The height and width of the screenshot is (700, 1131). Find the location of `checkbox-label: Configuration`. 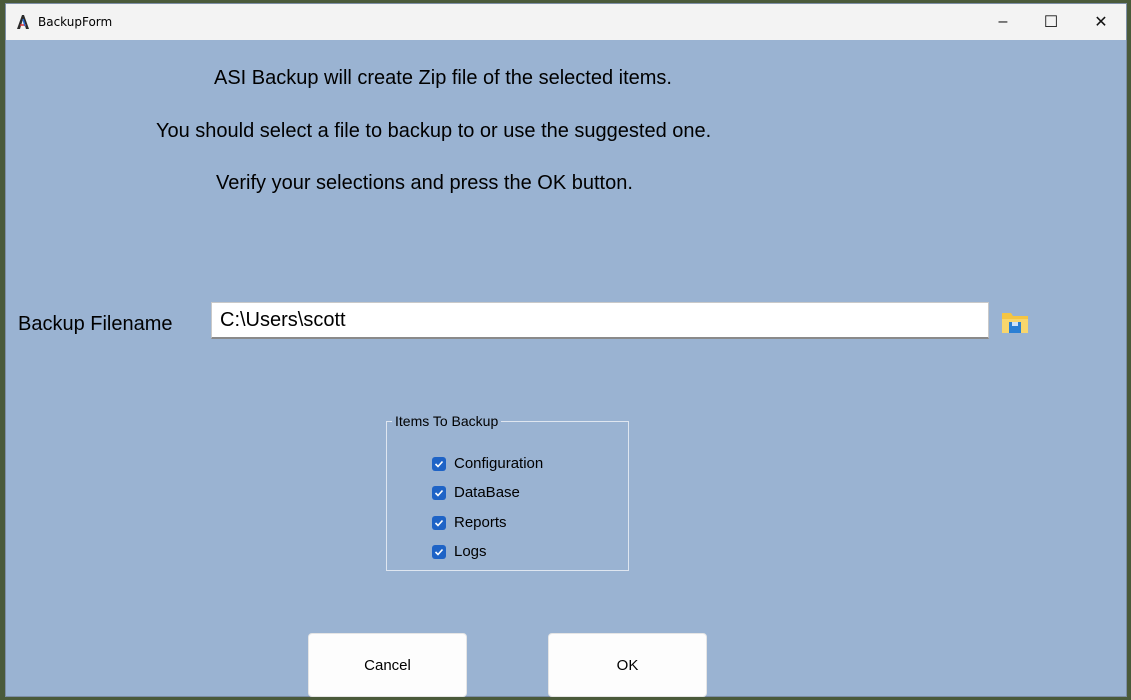

checkbox-label: Configuration is located at coordinates (499, 463).